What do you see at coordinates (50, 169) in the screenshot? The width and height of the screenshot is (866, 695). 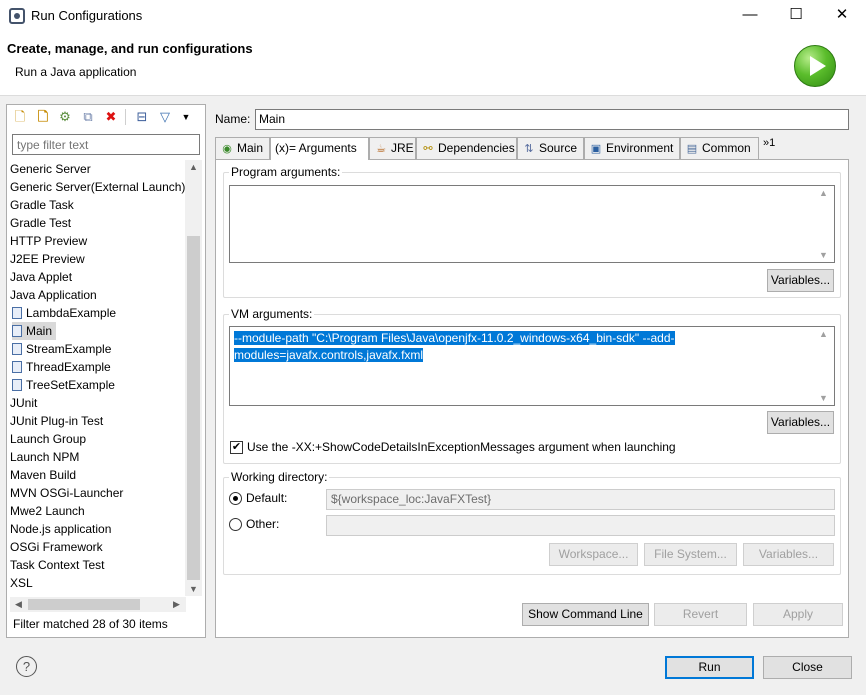 I see `tree-item: Generic Server` at bounding box center [50, 169].